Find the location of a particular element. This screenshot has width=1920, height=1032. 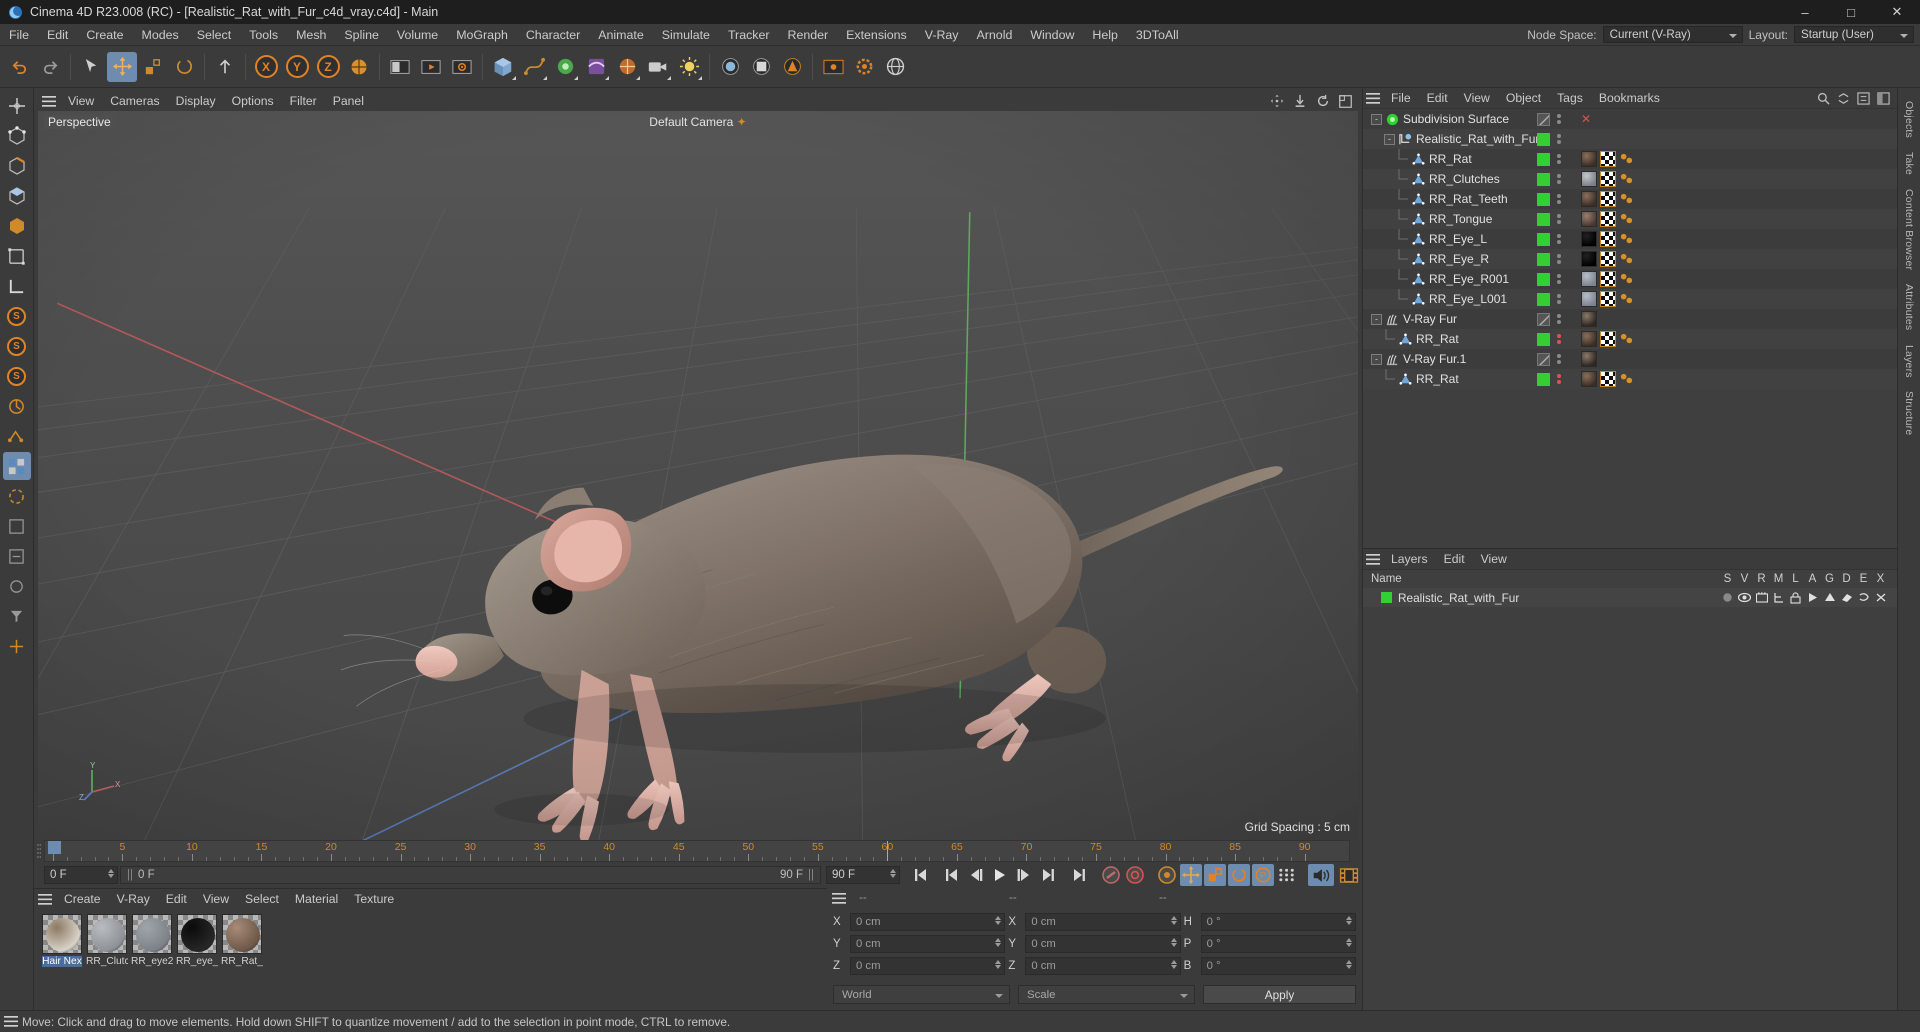

vertical-tab-attributes: Attributes is located at coordinates (1909, 307).